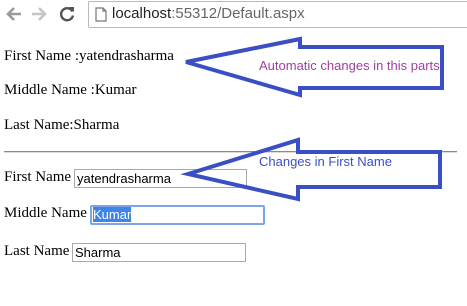  Describe the element at coordinates (325, 161) in the screenshot. I see `first-name-changes-note: Changes in First Name` at that location.